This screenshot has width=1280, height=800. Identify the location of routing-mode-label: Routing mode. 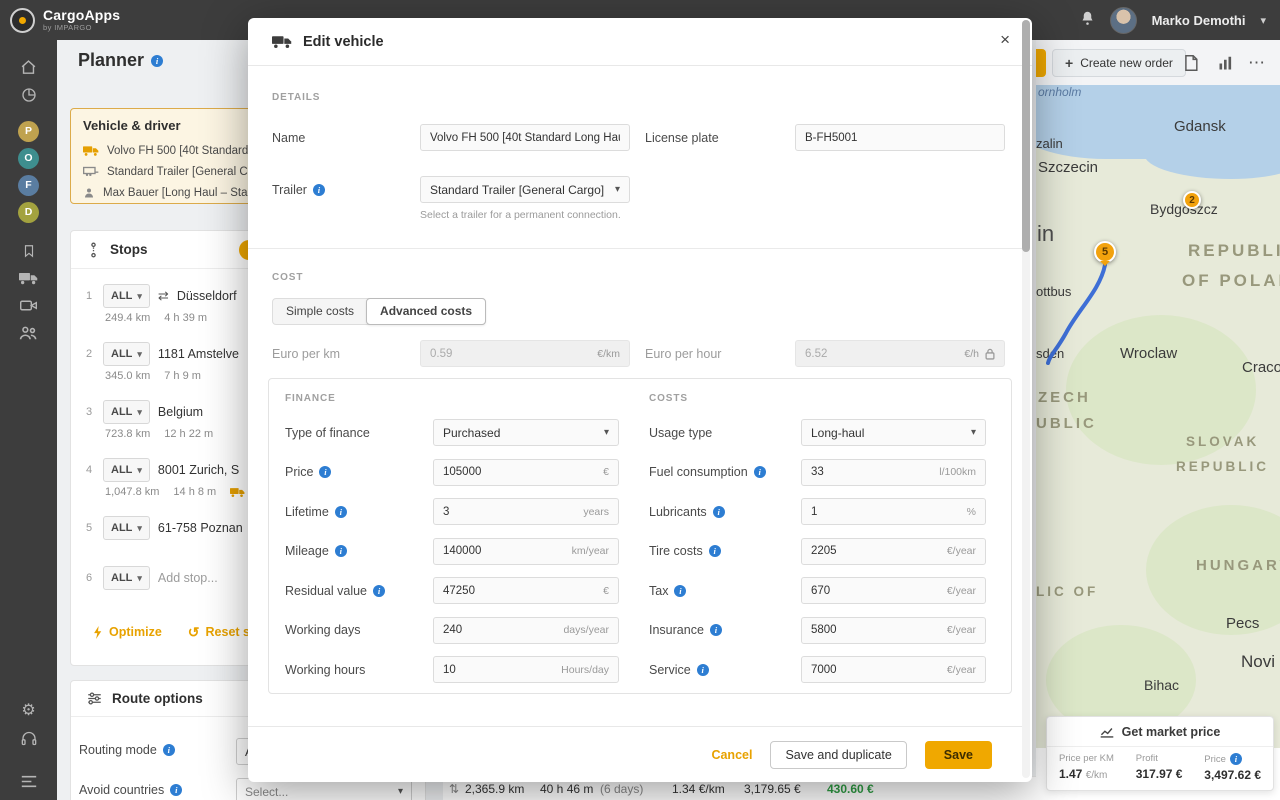
(127, 750).